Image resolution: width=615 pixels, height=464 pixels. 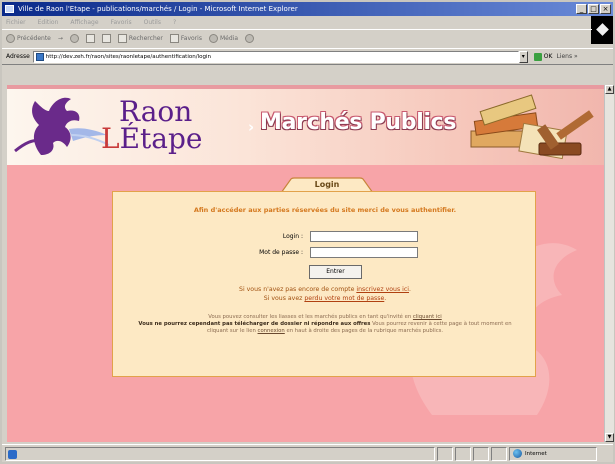 What do you see at coordinates (605, 9) in the screenshot?
I see `close-button: ×` at bounding box center [605, 9].